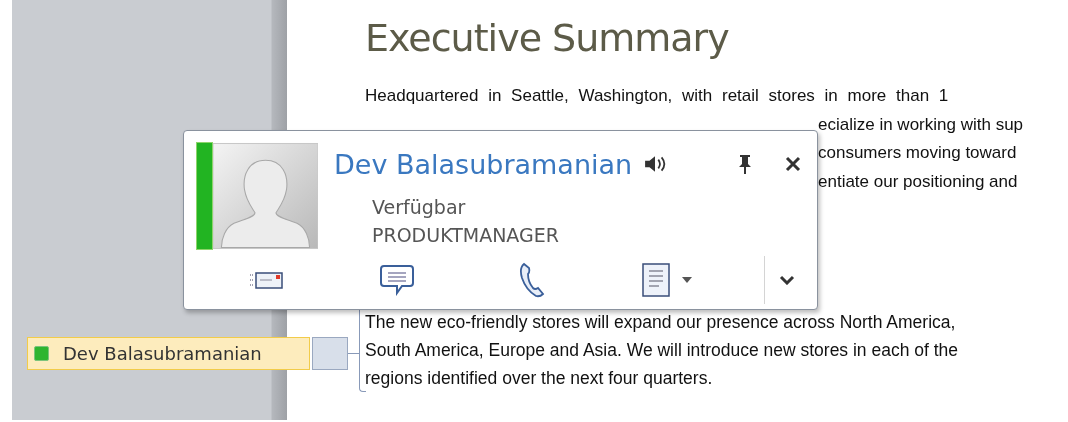 This screenshot has width=1068, height=422. Describe the element at coordinates (397, 280) in the screenshot. I see `chat-icon` at that location.